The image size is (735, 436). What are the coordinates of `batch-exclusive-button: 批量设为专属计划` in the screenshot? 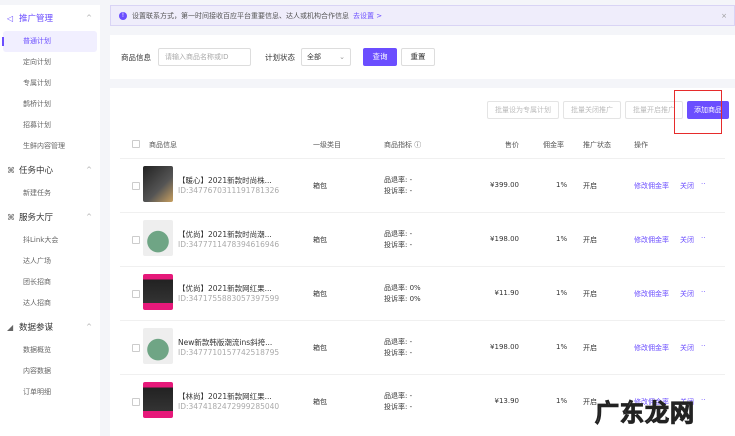 It's located at (523, 110).